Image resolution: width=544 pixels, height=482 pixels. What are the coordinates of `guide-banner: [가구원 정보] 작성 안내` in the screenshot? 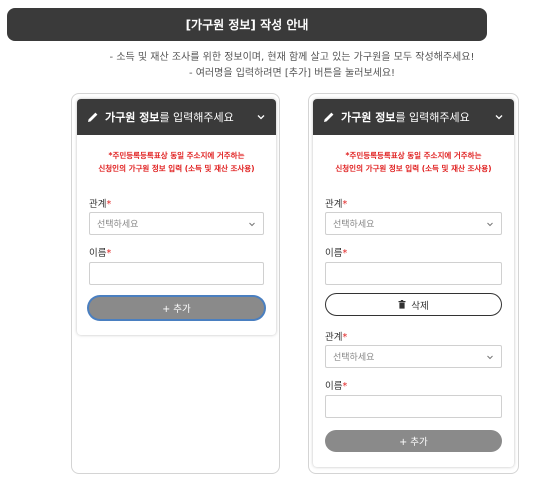 It's located at (247, 24).